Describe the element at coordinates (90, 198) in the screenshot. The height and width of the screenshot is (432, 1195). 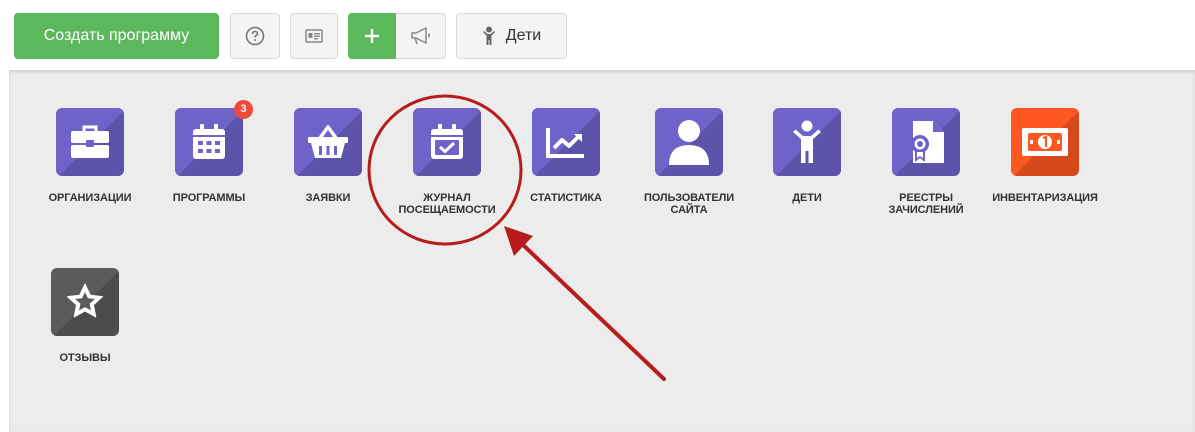
I see `tile-label: ОРГАНИЗАЦИИ` at that location.